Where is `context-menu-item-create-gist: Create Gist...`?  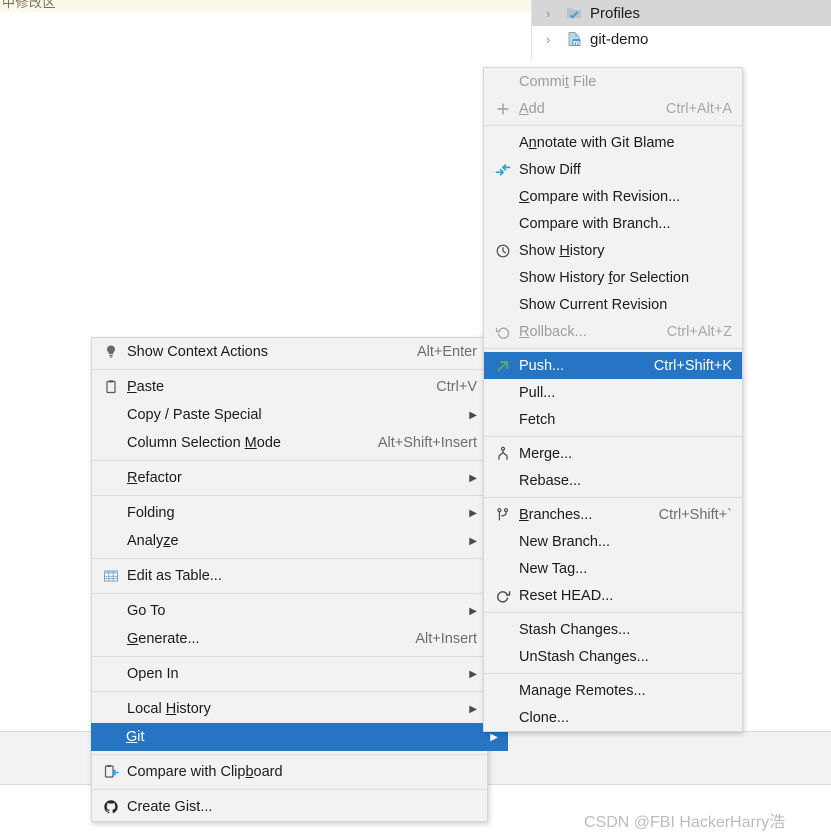
context-menu-item-create-gist: Create Gist... is located at coordinates (289, 807).